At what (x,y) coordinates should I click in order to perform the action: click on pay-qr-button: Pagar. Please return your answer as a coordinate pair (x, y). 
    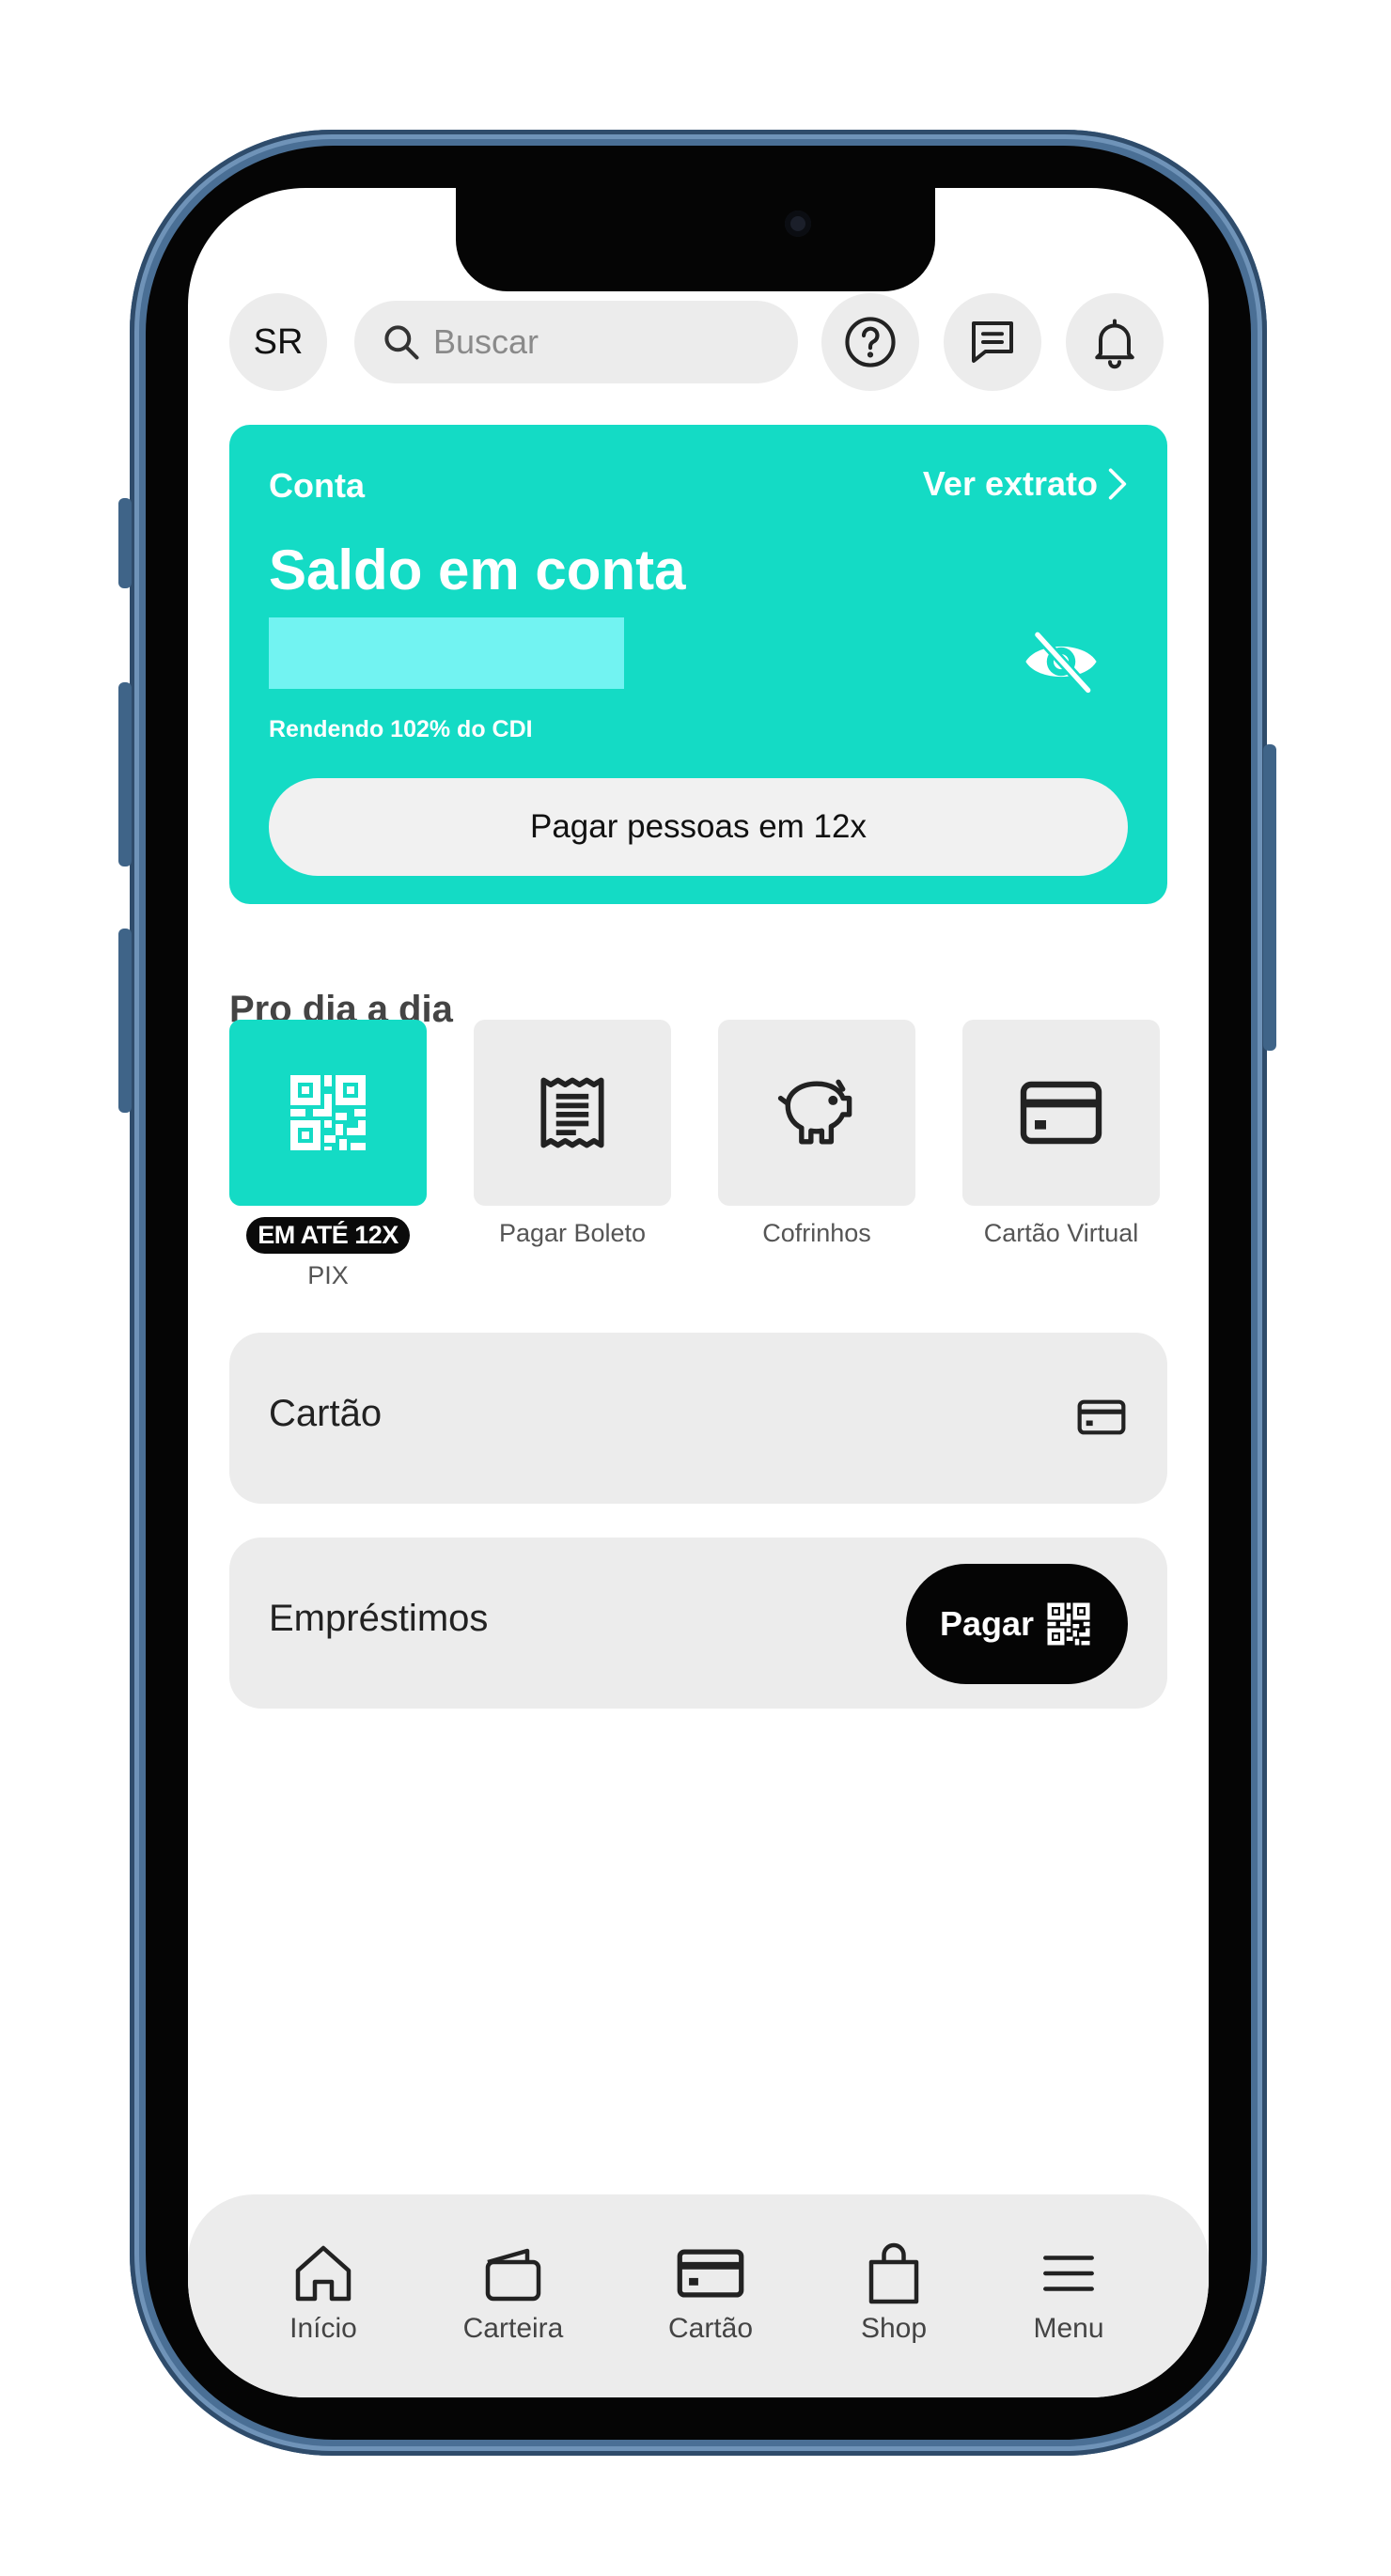
    Looking at the image, I should click on (1017, 1624).